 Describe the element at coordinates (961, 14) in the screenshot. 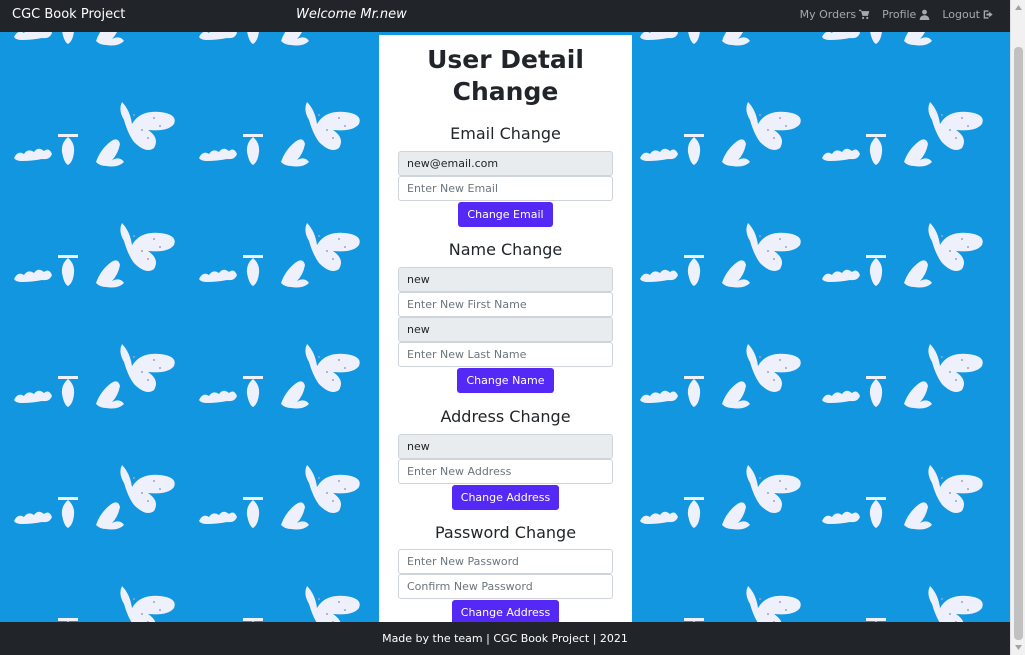

I see `nav-logout-label: Logout` at that location.